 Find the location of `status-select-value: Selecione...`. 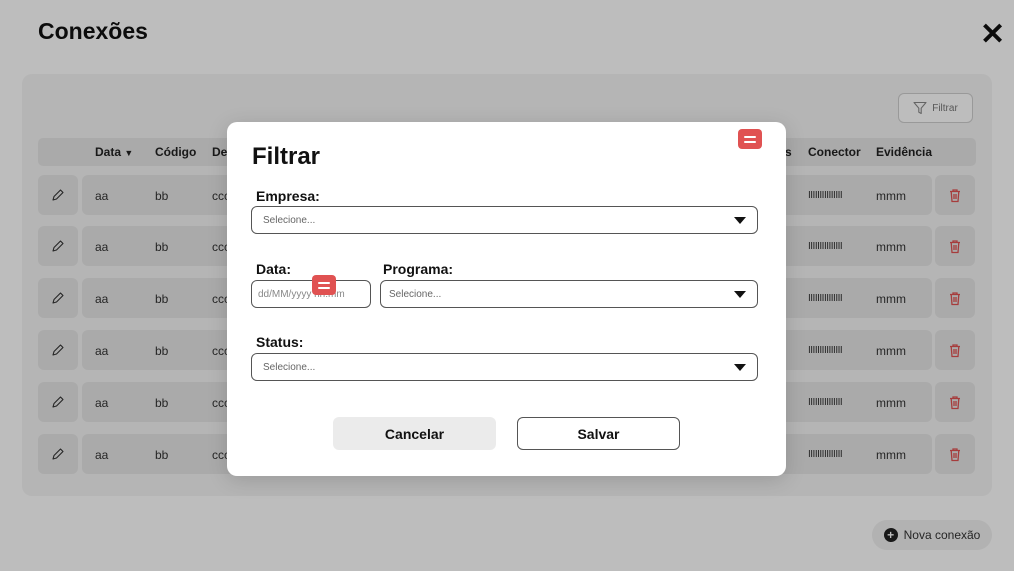

status-select-value: Selecione... is located at coordinates (289, 367).